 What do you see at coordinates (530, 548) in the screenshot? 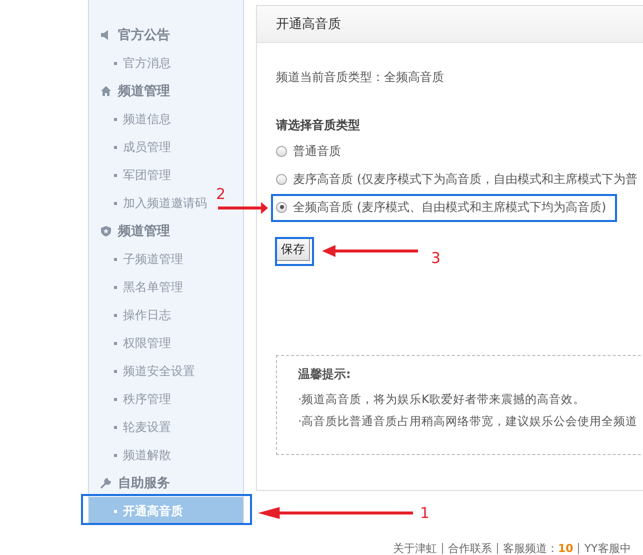
I see `footer-link: 客服频道：` at bounding box center [530, 548].